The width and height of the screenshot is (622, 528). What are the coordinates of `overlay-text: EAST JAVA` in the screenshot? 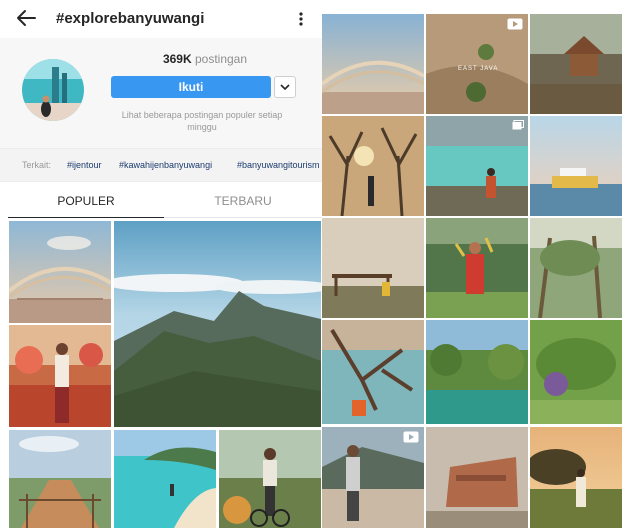 It's located at (478, 69).